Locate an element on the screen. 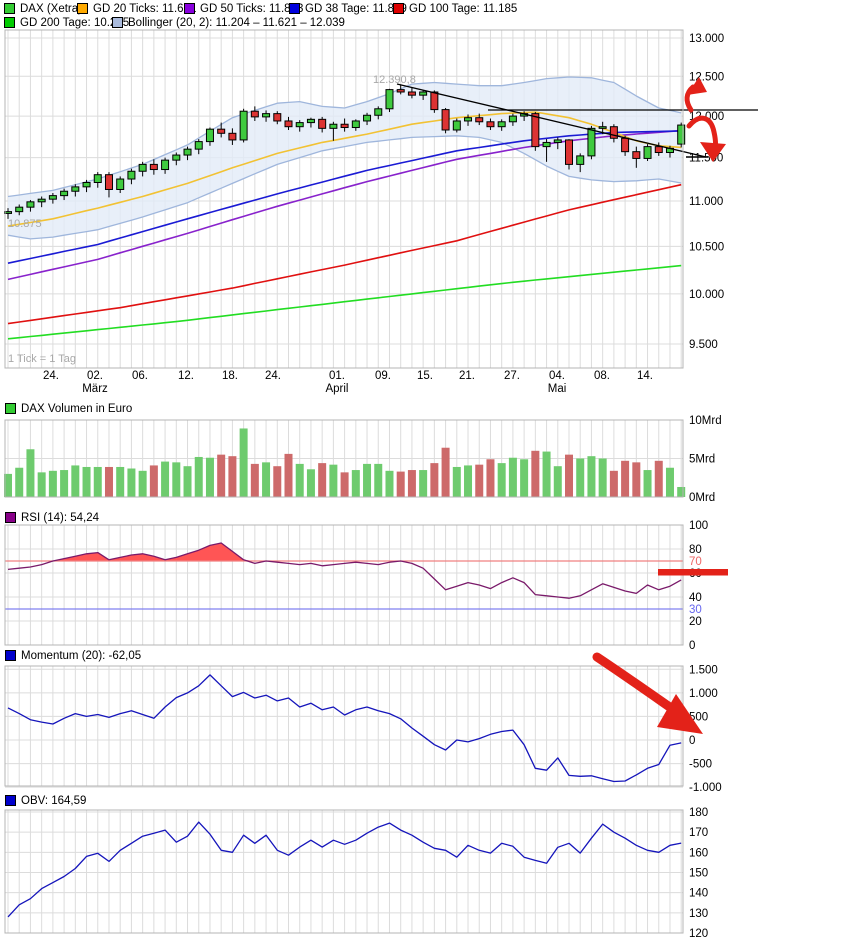 The image size is (841, 940). svg-text: April is located at coordinates (336, 389).